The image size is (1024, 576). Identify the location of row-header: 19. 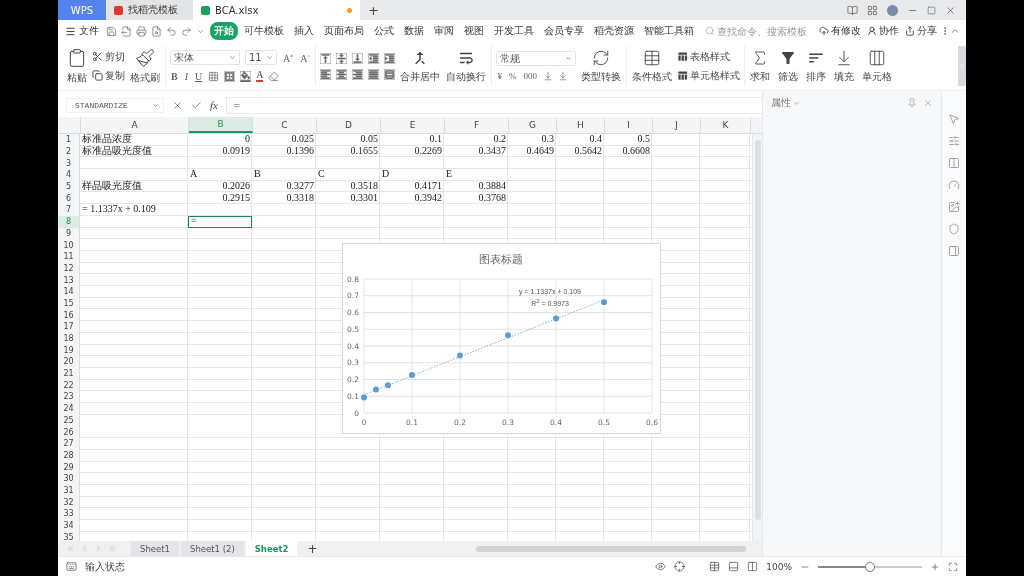
(69, 350).